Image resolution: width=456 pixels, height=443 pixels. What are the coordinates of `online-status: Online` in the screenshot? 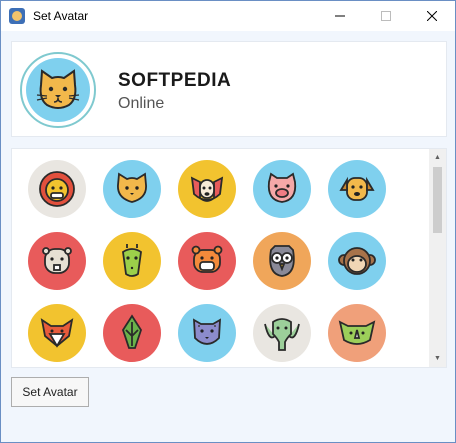 It's located at (141, 103).